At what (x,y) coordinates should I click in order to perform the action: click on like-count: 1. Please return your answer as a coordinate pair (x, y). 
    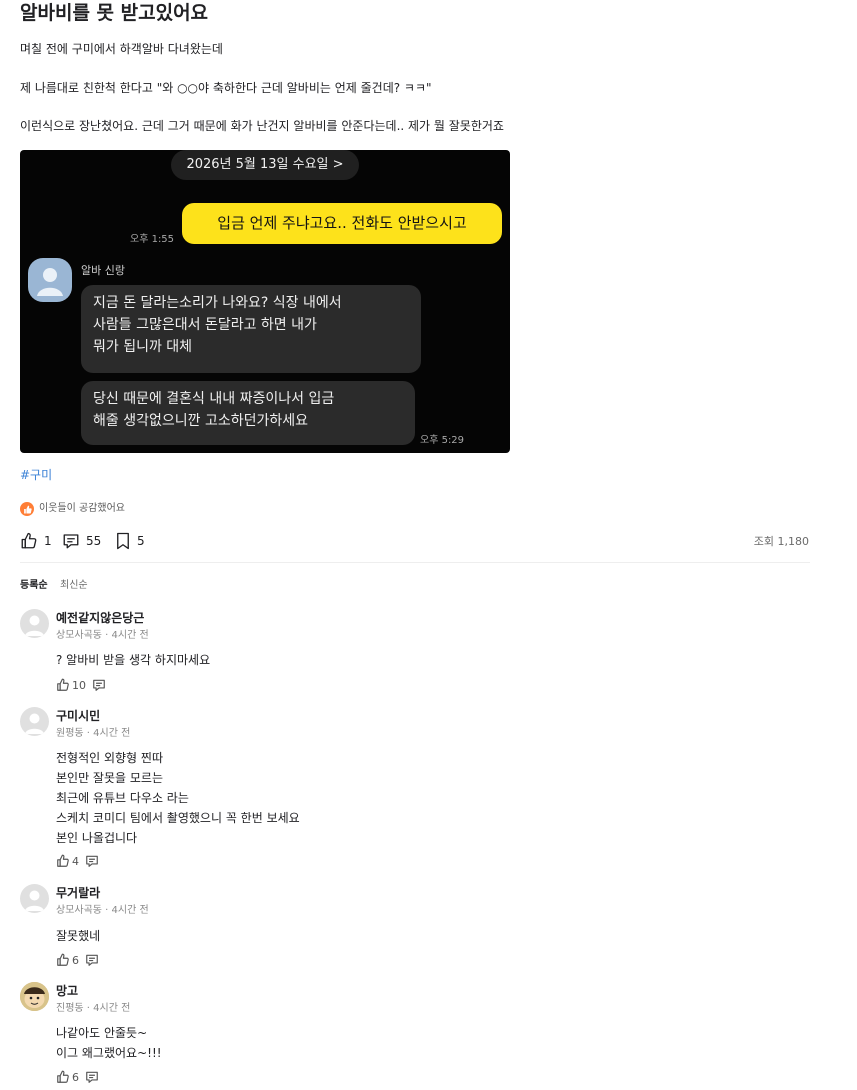
    Looking at the image, I should click on (48, 541).